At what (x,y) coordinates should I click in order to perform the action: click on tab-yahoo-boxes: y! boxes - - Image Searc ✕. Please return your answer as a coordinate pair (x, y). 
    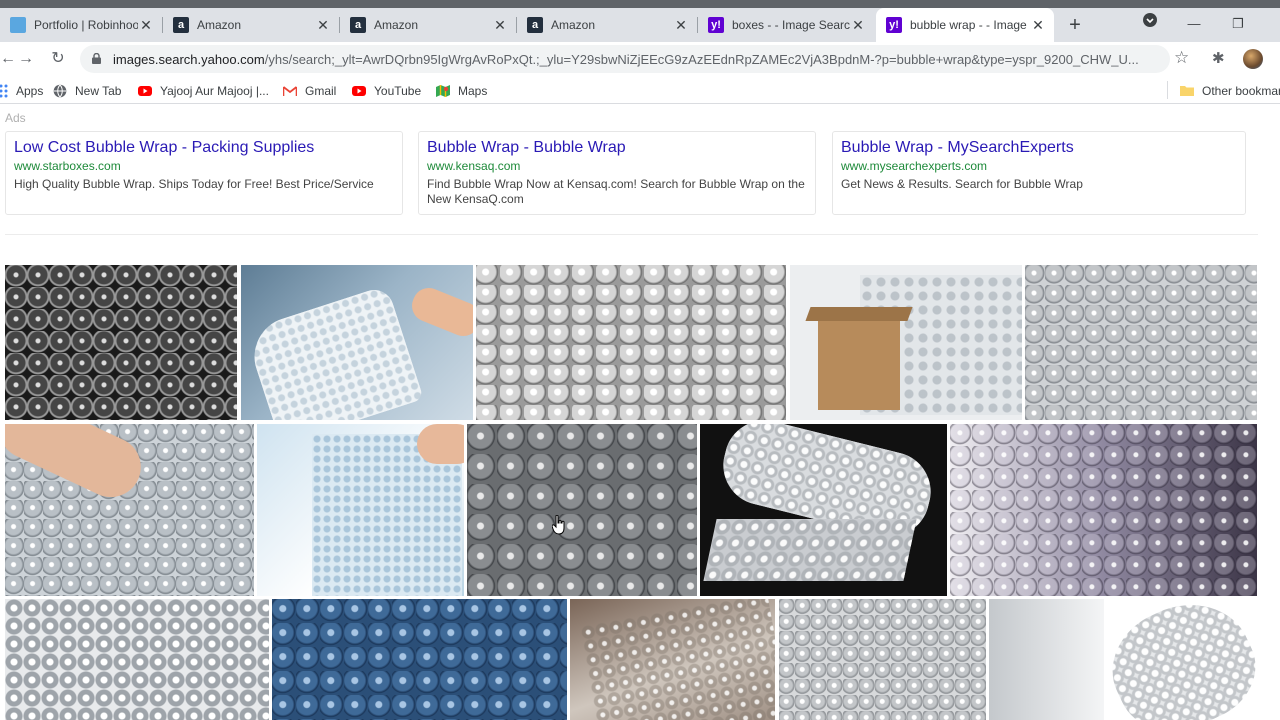
    Looking at the image, I should click on (786, 25).